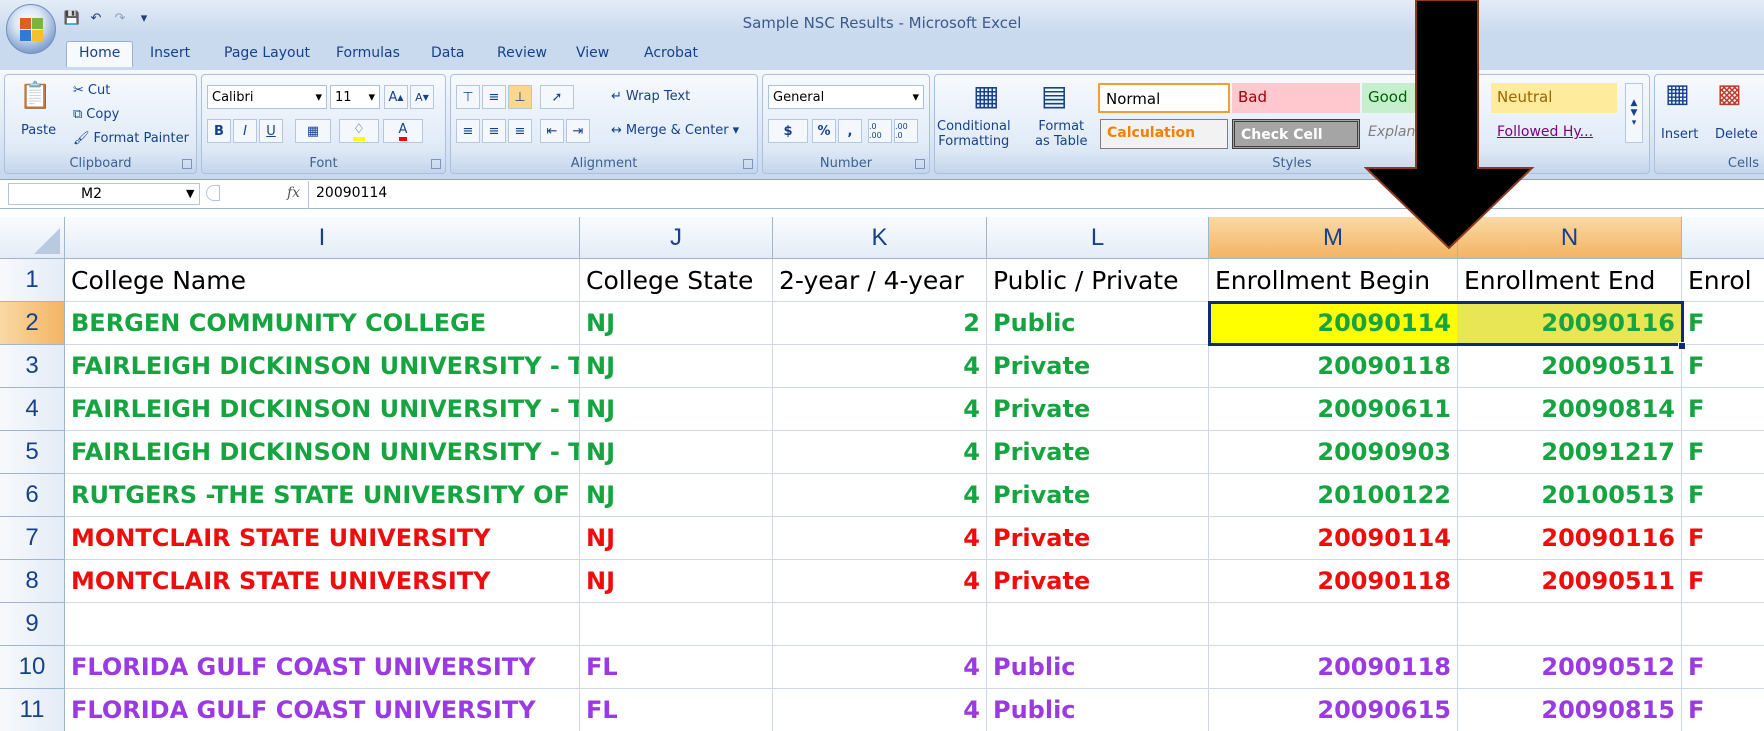 The image size is (1764, 731). What do you see at coordinates (32, 581) in the screenshot?
I see `row-header-8: 8` at bounding box center [32, 581].